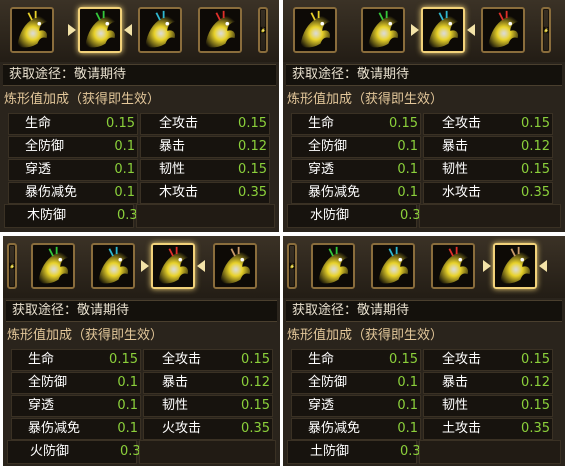 This screenshot has width=565, height=468. What do you see at coordinates (48, 382) in the screenshot?
I see `stat-label: 全防御` at bounding box center [48, 382].